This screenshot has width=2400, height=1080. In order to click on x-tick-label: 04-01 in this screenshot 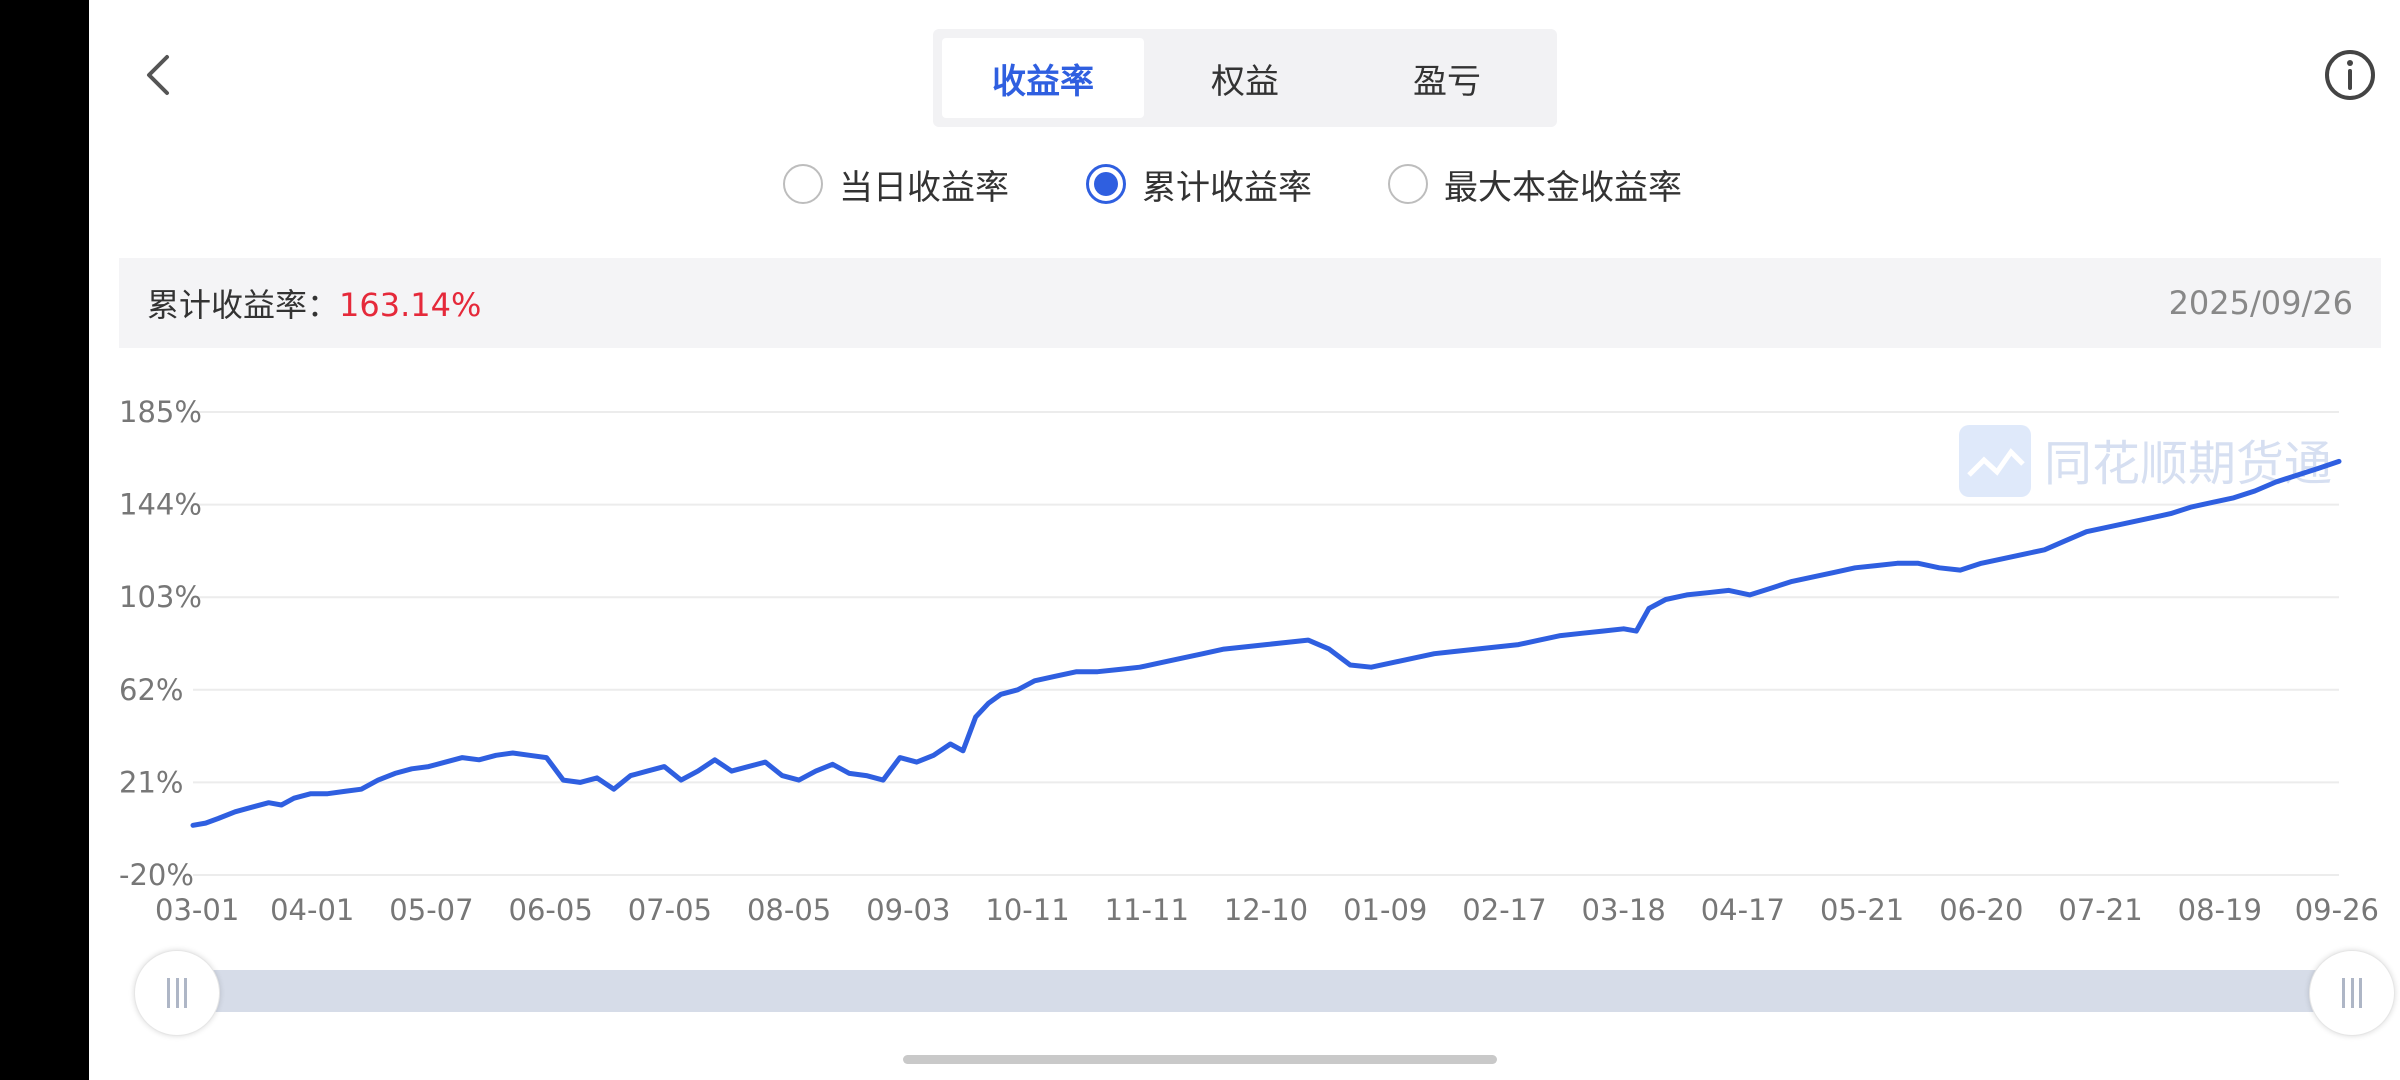, I will do `click(312, 910)`.